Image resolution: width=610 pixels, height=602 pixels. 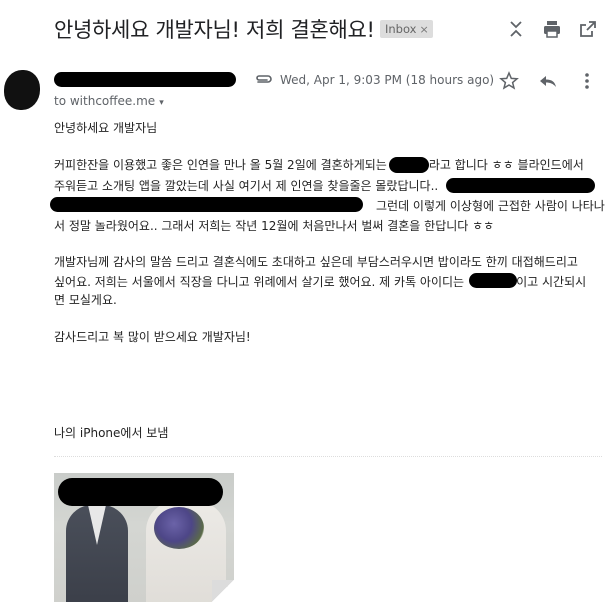 I want to click on reply-icon, so click(x=548, y=81).